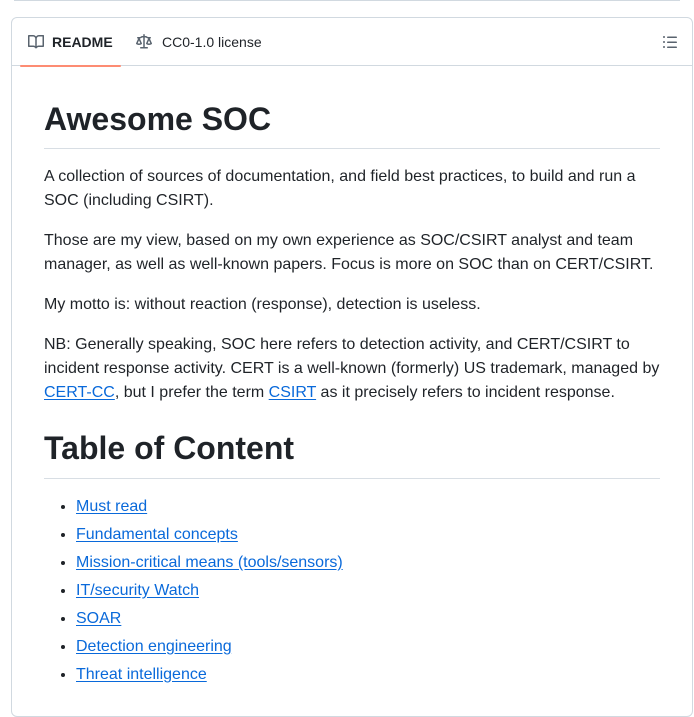 This screenshot has width=694, height=717. I want to click on toc-link-fundamental-concepts: Fundamental concepts, so click(157, 534).